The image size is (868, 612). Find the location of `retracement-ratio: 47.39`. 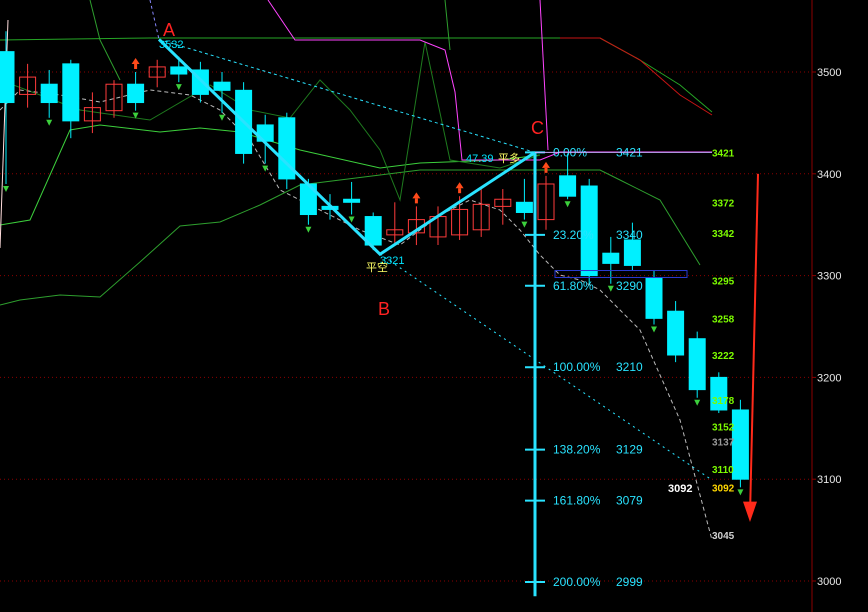

retracement-ratio: 47.39 is located at coordinates (480, 159).